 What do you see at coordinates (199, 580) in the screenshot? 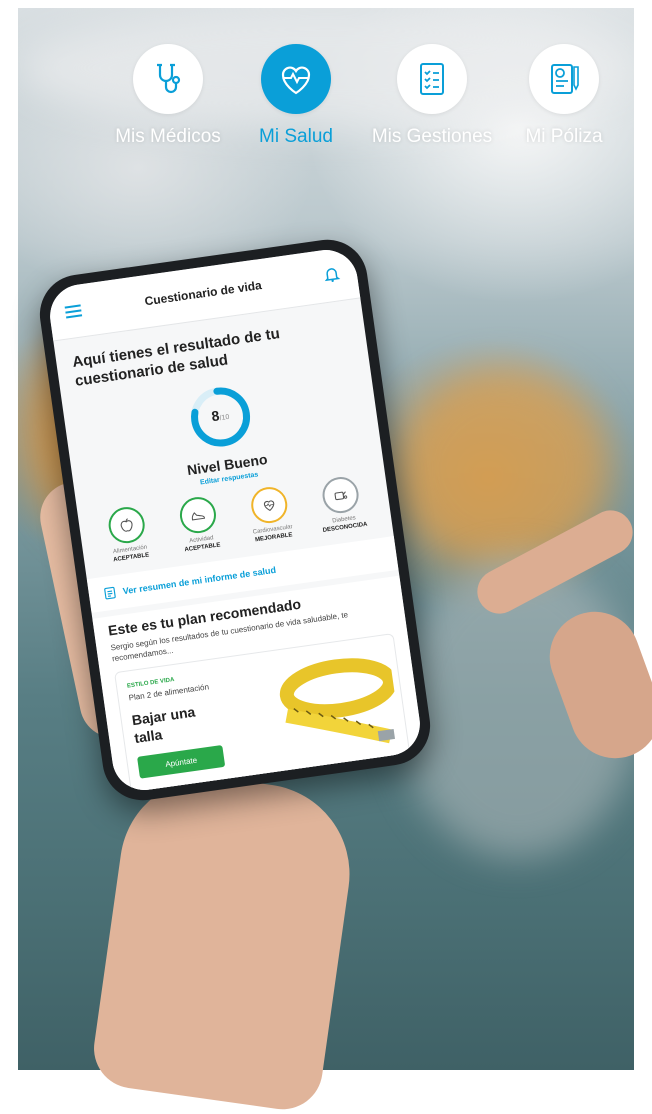
I see `summary-label: Ver resumen de mi informe de salud` at bounding box center [199, 580].